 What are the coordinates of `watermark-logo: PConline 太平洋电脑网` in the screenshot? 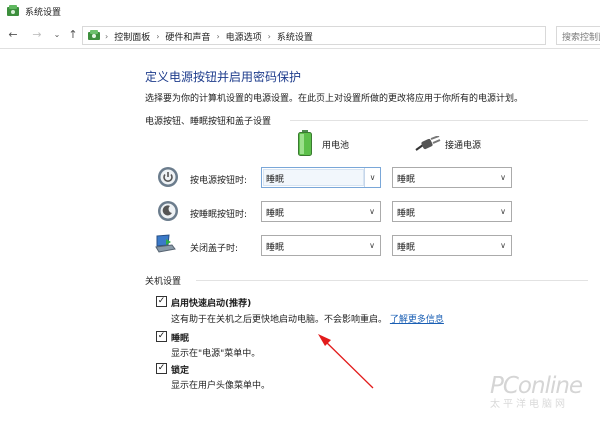 It's located at (536, 391).